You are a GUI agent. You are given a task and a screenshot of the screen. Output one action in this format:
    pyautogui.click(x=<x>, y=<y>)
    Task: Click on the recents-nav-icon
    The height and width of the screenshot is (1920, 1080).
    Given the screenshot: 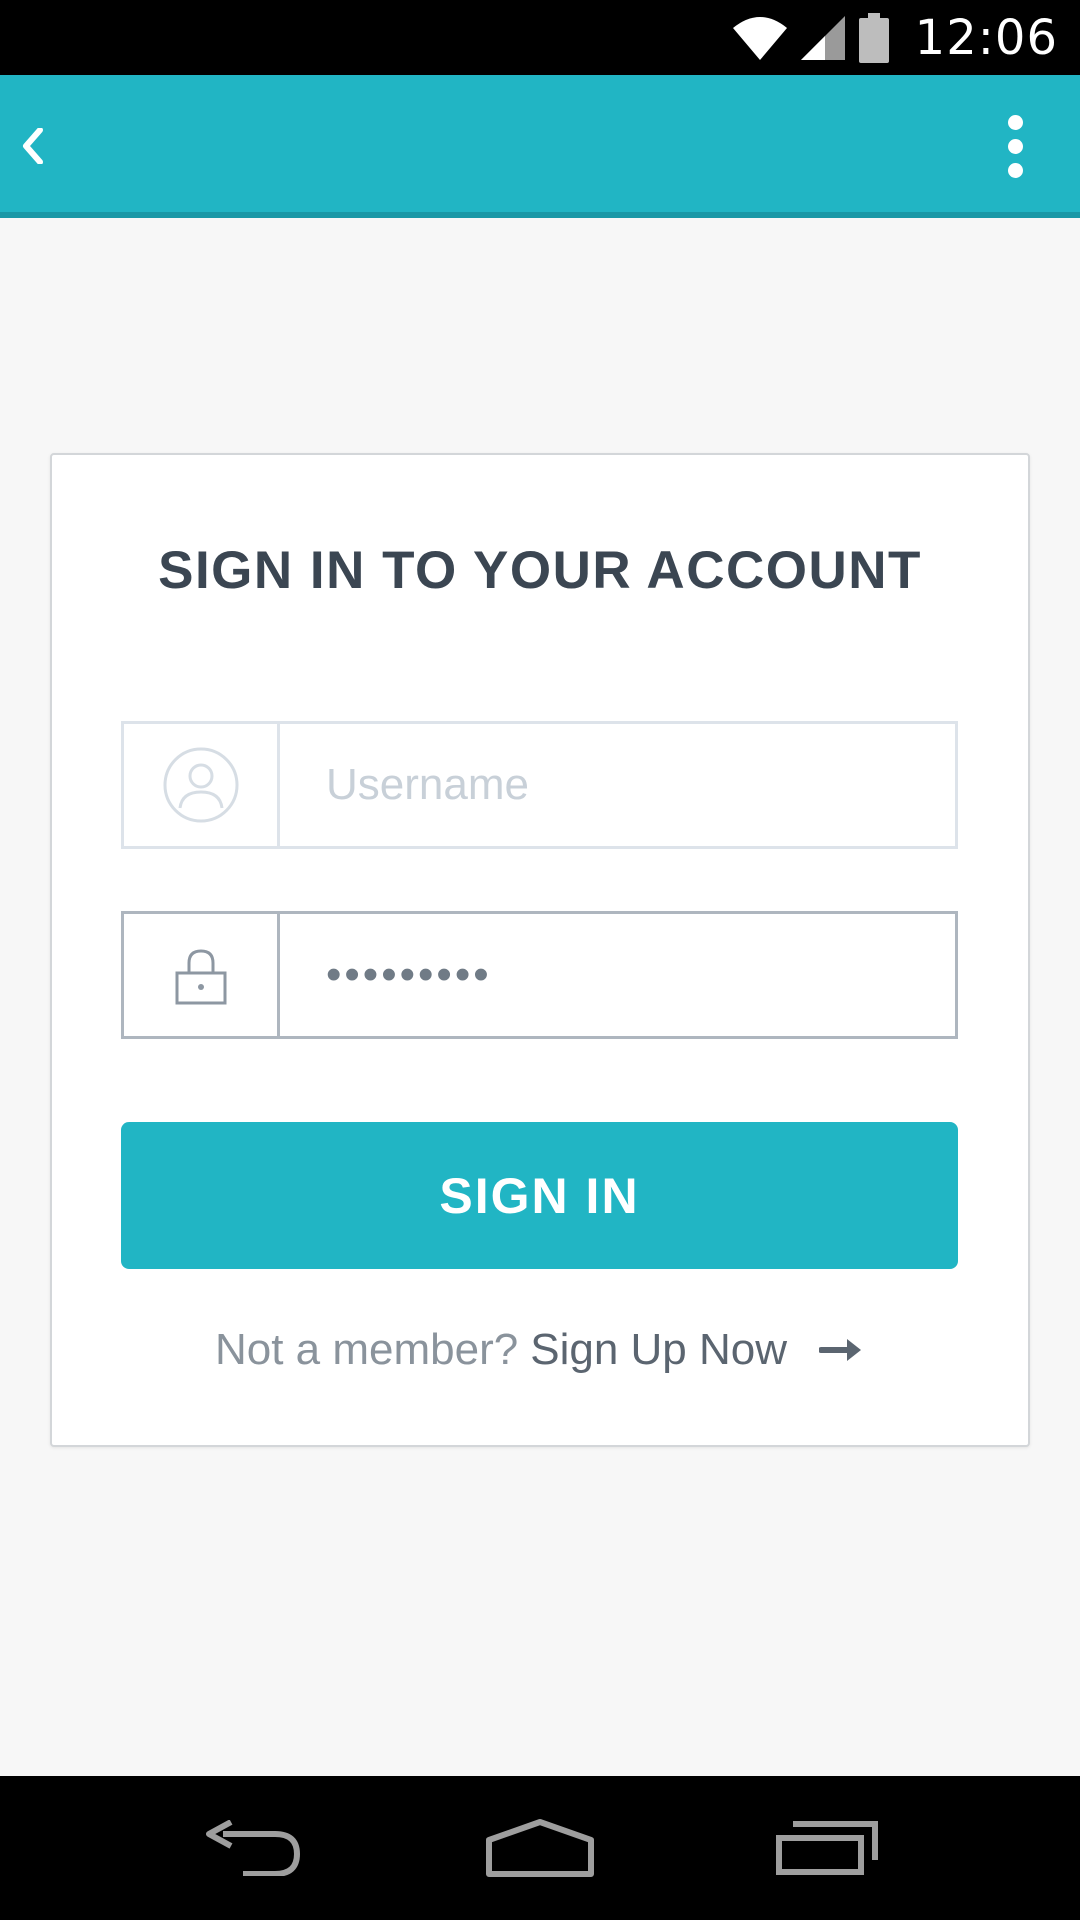 What is the action you would take?
    pyautogui.click(x=826, y=1848)
    